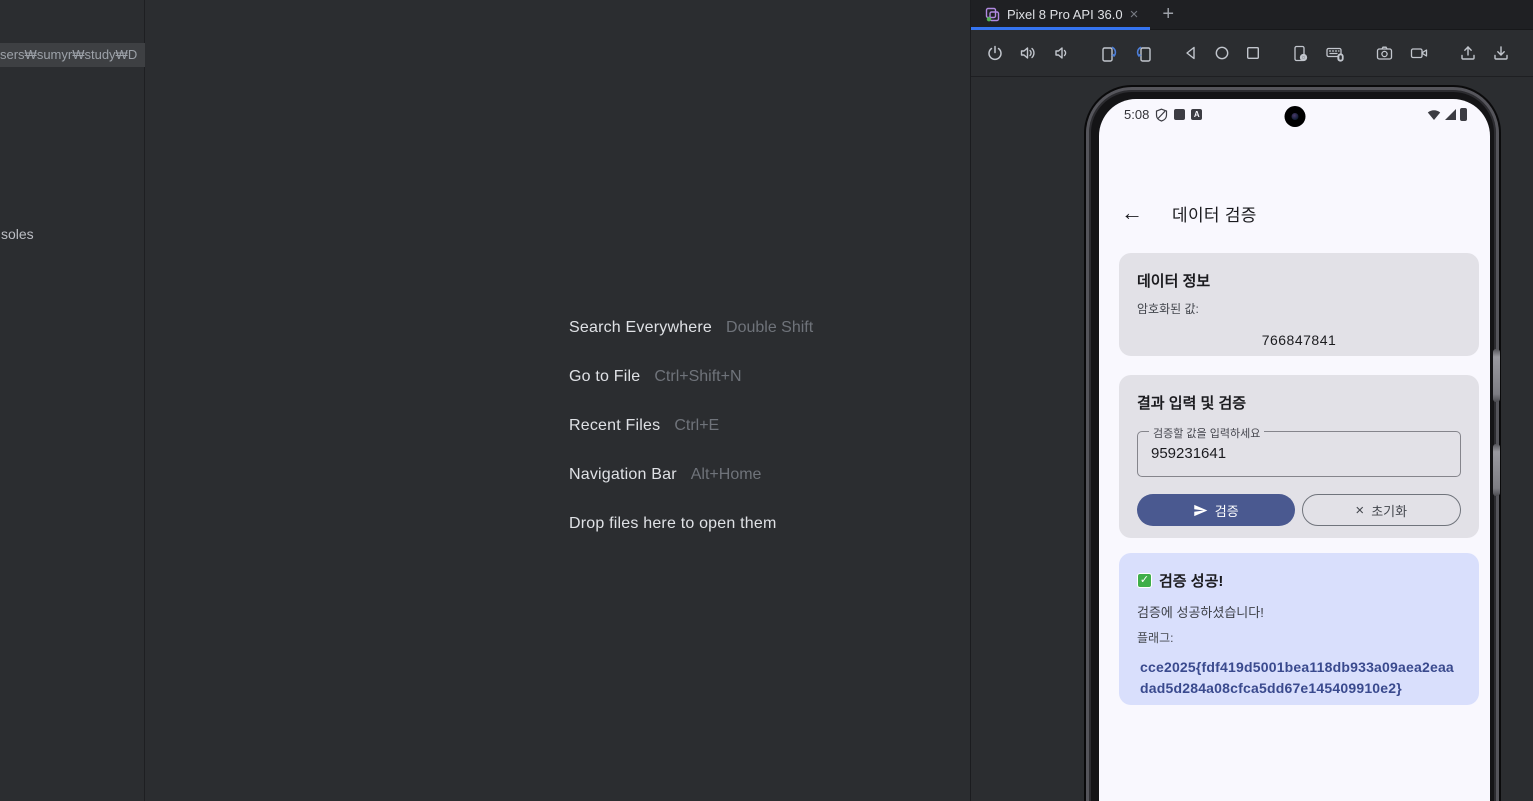 This screenshot has height=801, width=1533. I want to click on screenshot-icon, so click(1384, 53).